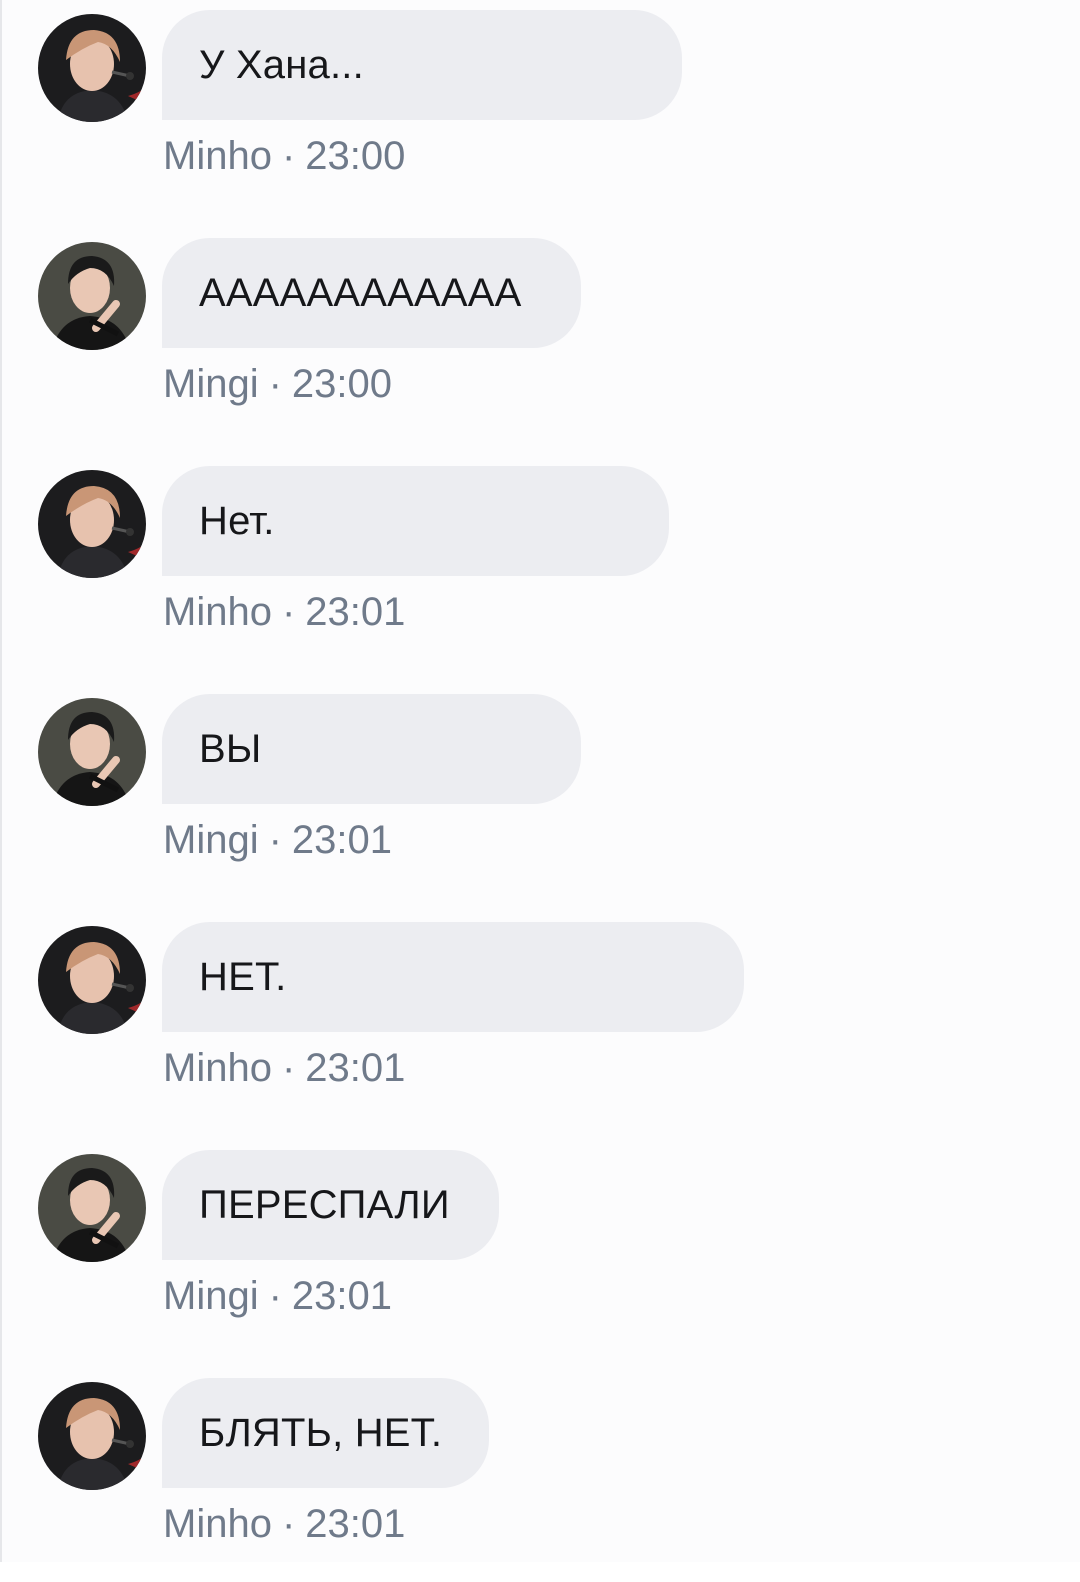 This screenshot has width=1080, height=1582. I want to click on message-text: АААААААААААА, so click(360, 292).